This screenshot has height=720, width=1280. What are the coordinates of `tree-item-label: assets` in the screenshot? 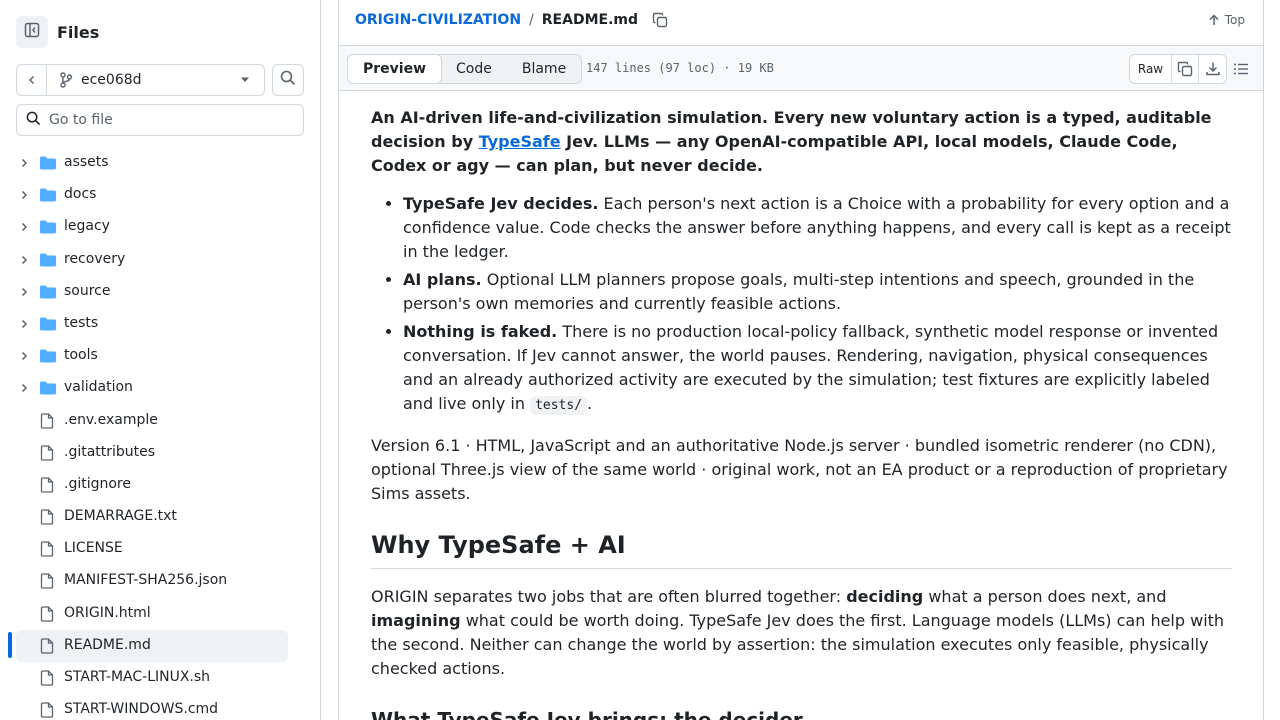 It's located at (86, 162).